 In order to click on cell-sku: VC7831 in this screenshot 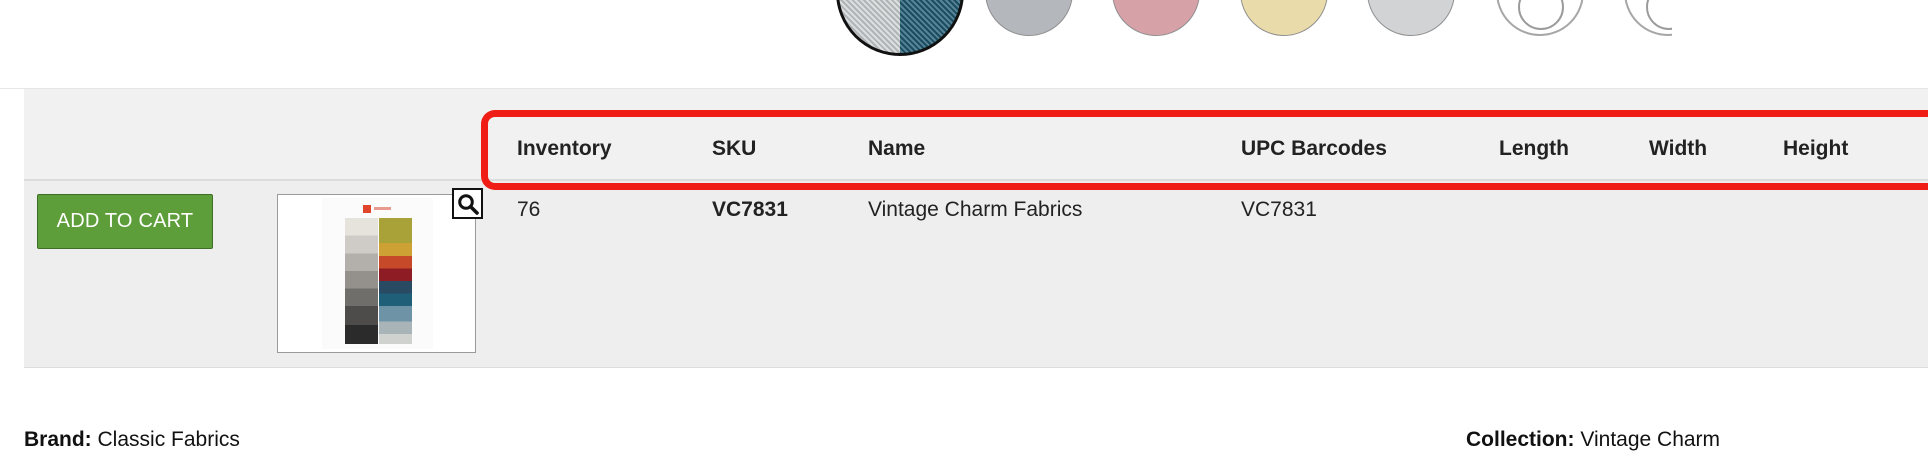, I will do `click(750, 209)`.